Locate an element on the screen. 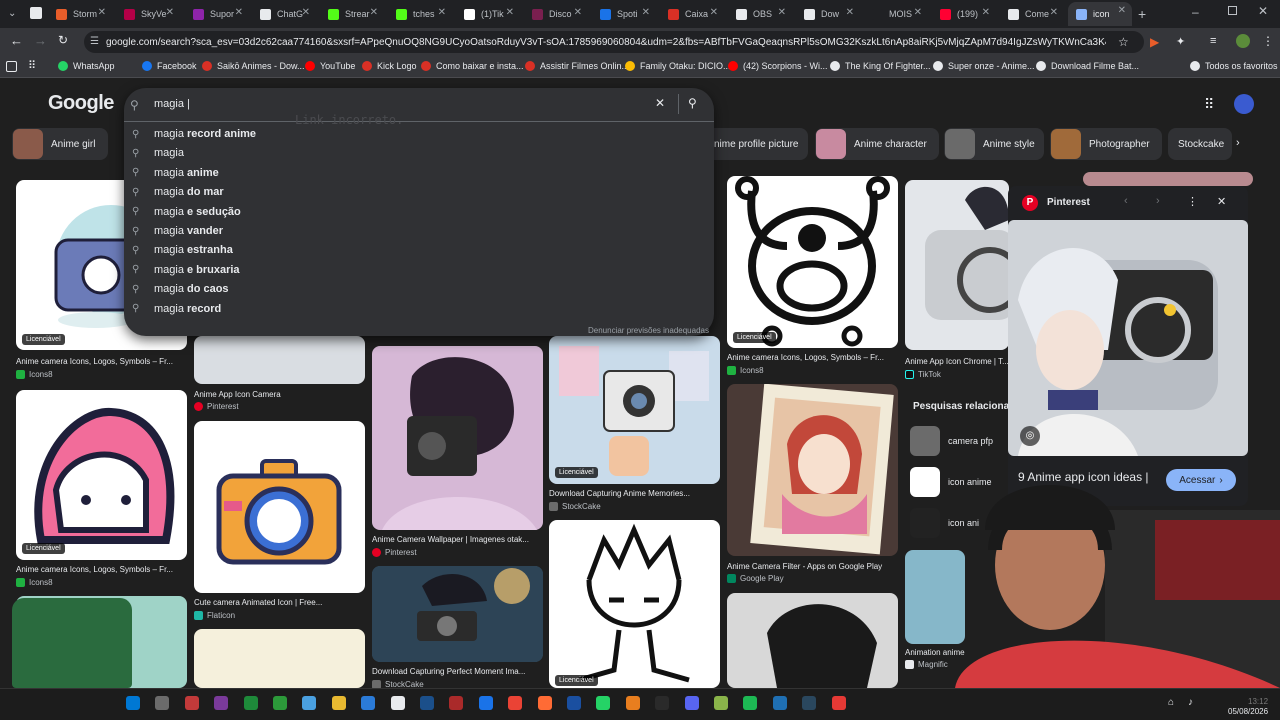  panel-close-icon: ✕ is located at coordinates (1221, 201).